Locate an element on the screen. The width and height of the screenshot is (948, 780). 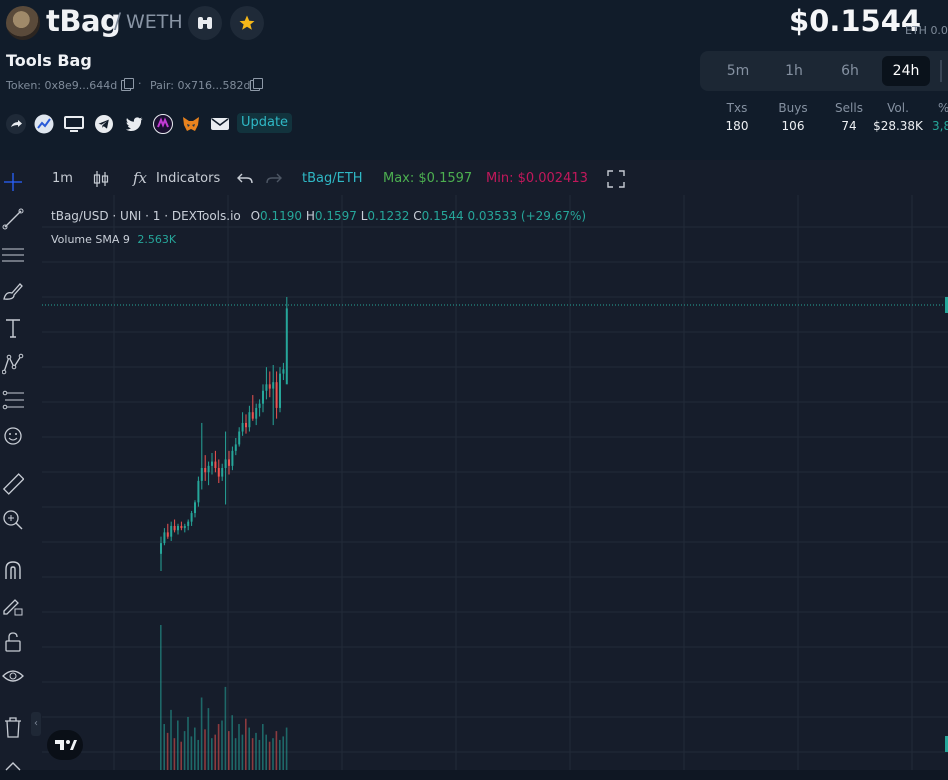
telegram-icon is located at coordinates (104, 124).